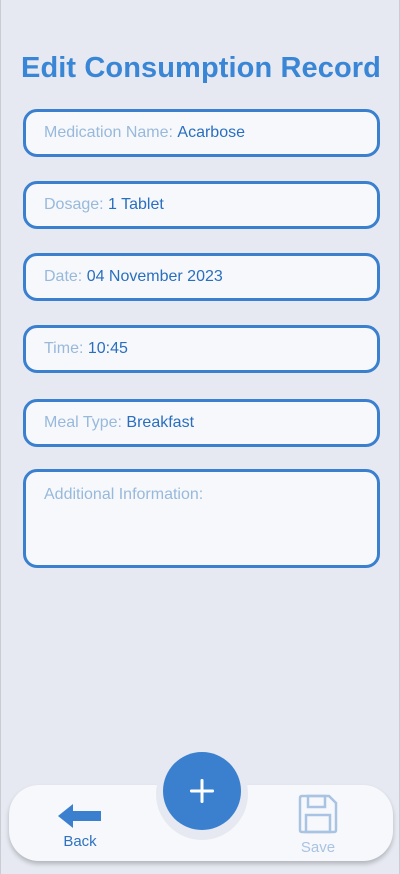 The image size is (400, 874). Describe the element at coordinates (154, 276) in the screenshot. I see `date-value: 04 November 2023` at that location.